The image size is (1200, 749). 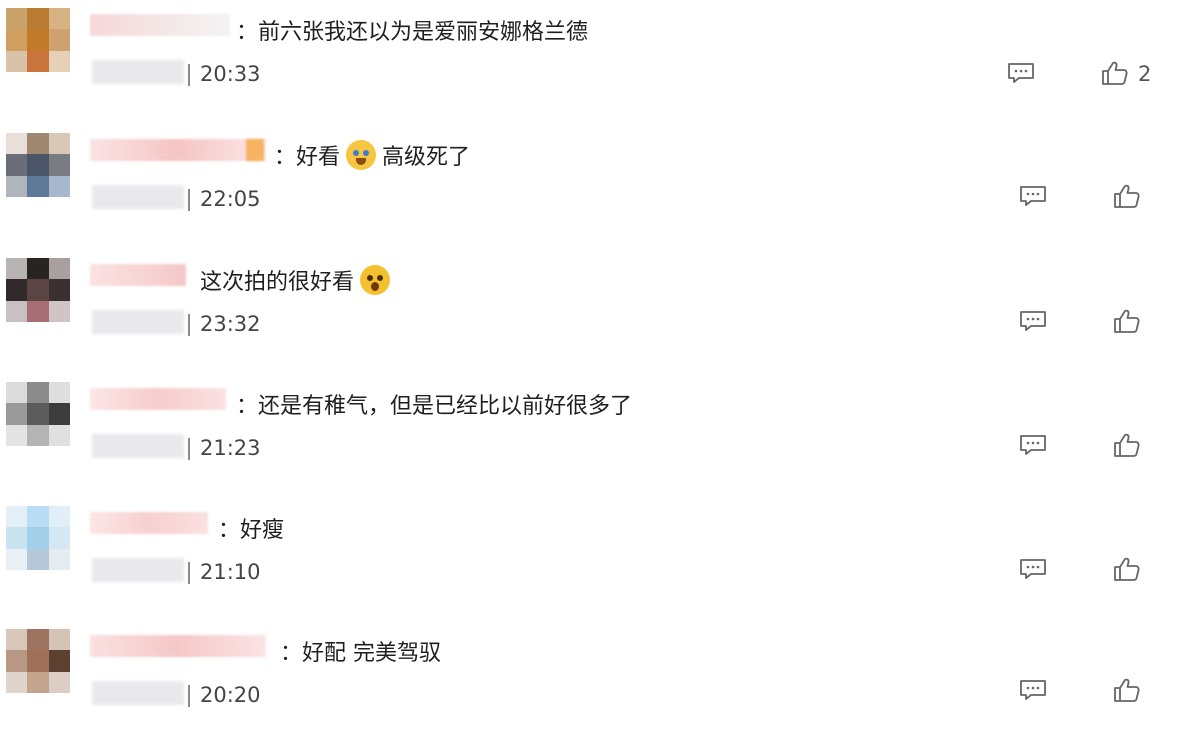 I want to click on badge-blurred, so click(x=255, y=150).